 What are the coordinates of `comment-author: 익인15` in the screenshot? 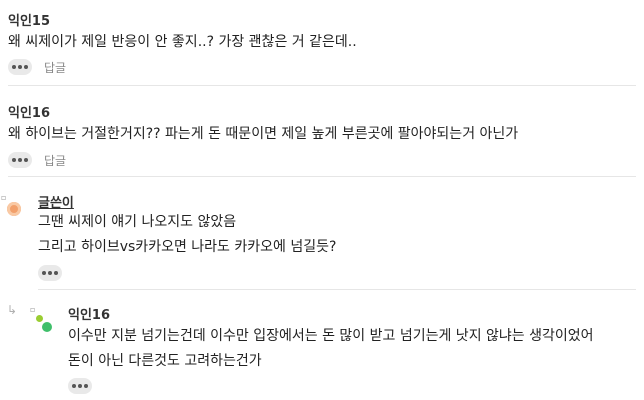 It's located at (29, 21).